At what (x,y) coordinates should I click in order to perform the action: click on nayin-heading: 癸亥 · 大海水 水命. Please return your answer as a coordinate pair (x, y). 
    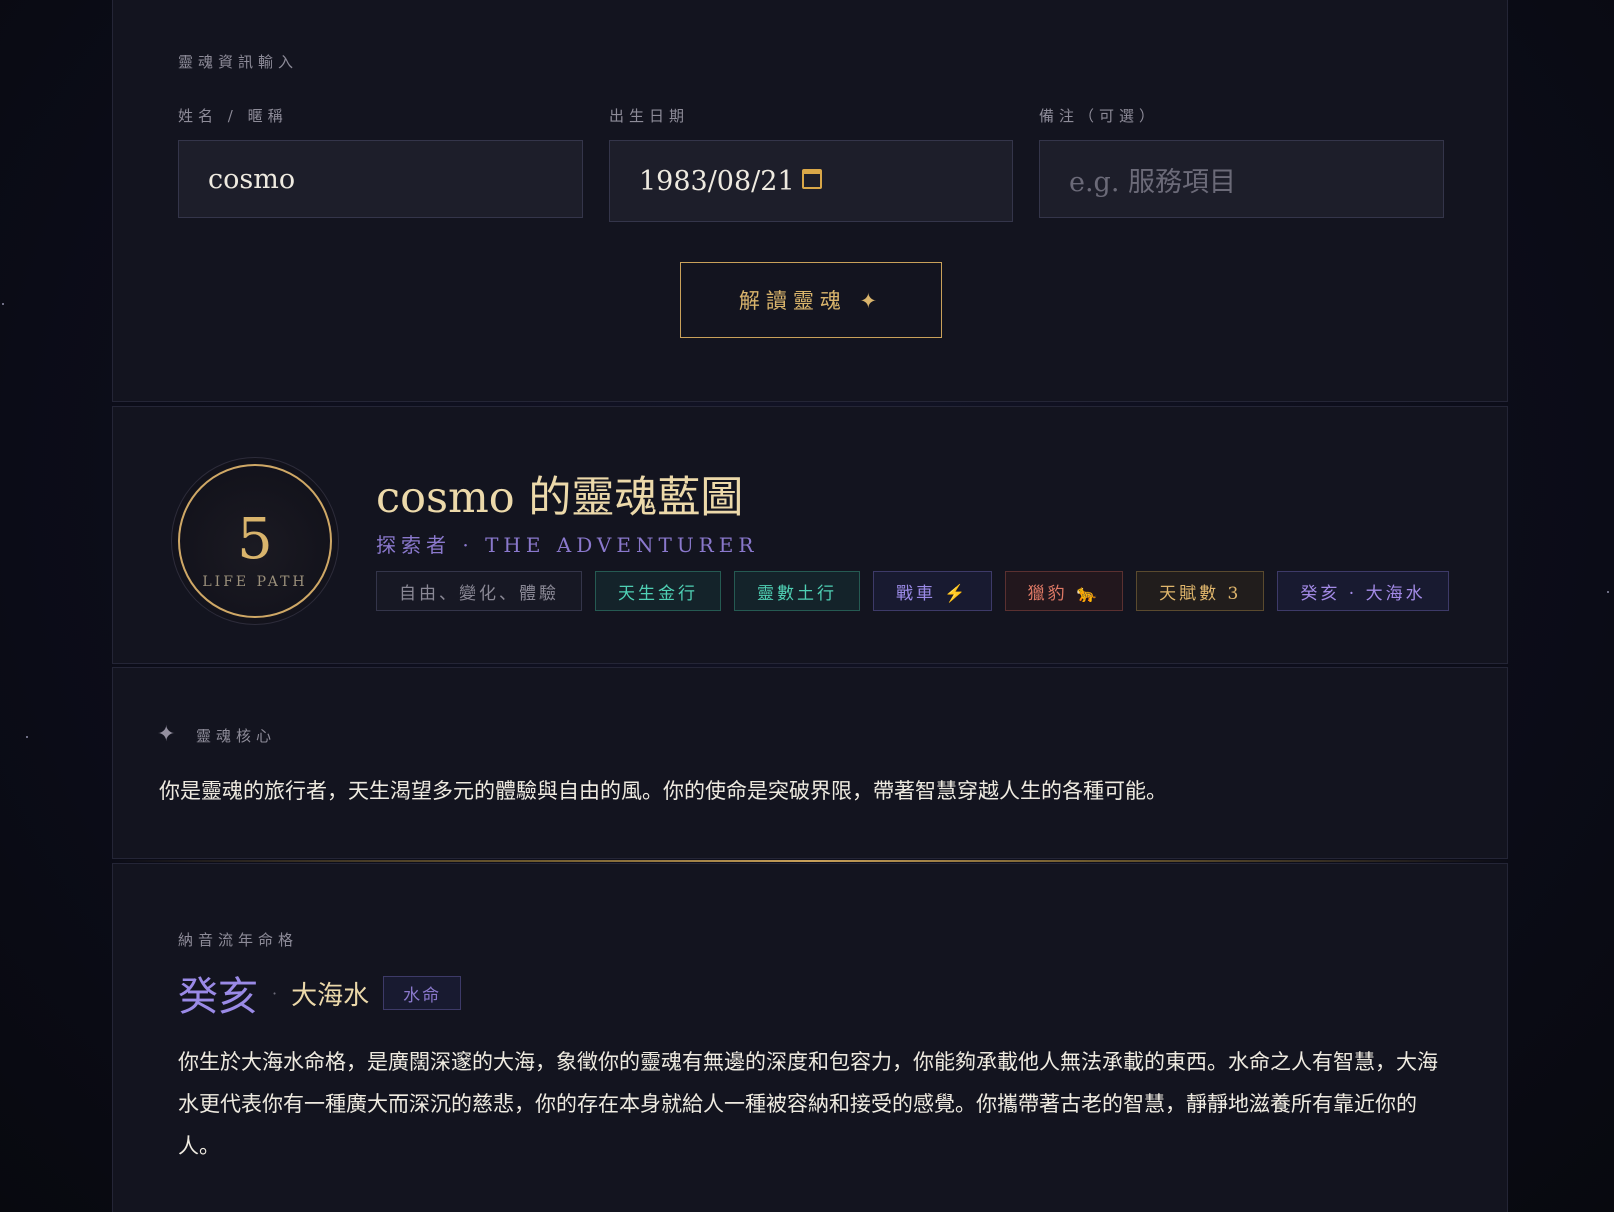
    Looking at the image, I should click on (320, 993).